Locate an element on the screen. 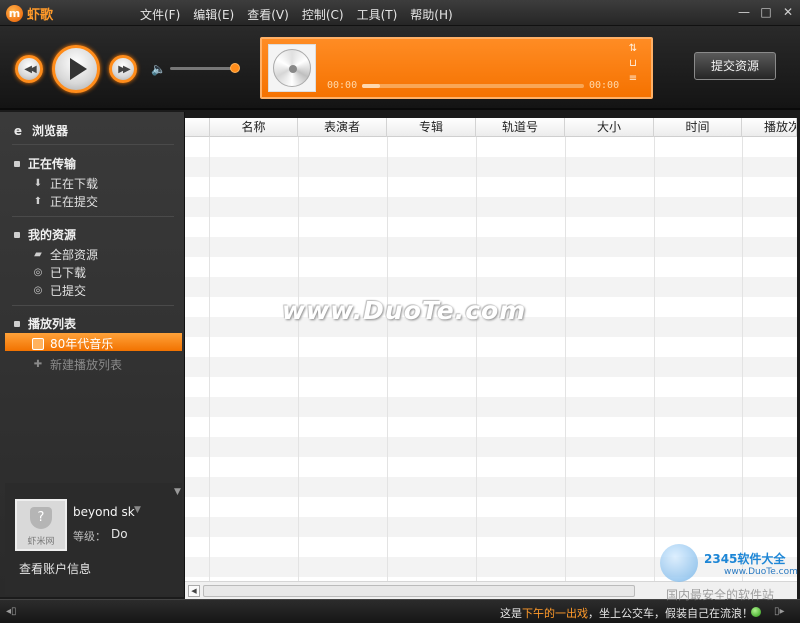  column-header-album: 专辑 is located at coordinates (431, 127).